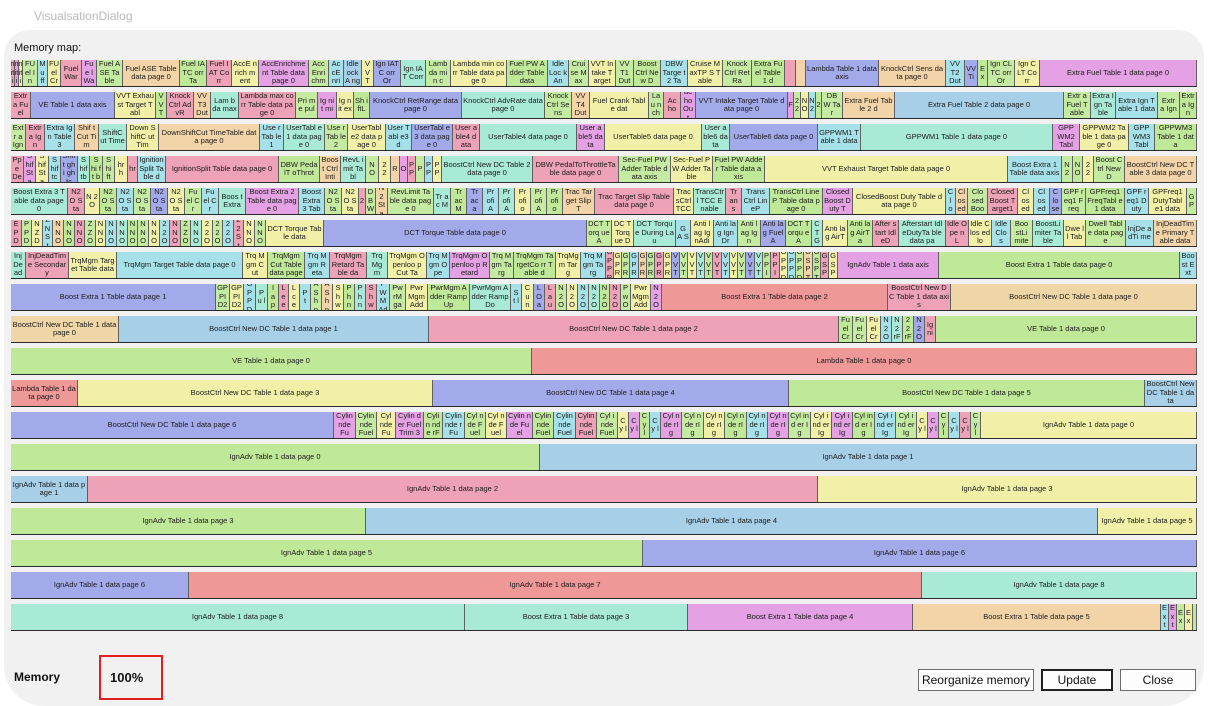 The height and width of the screenshot is (706, 1211). What do you see at coordinates (908, 329) in the screenshot?
I see `memory-block: 2 2 rF` at bounding box center [908, 329].